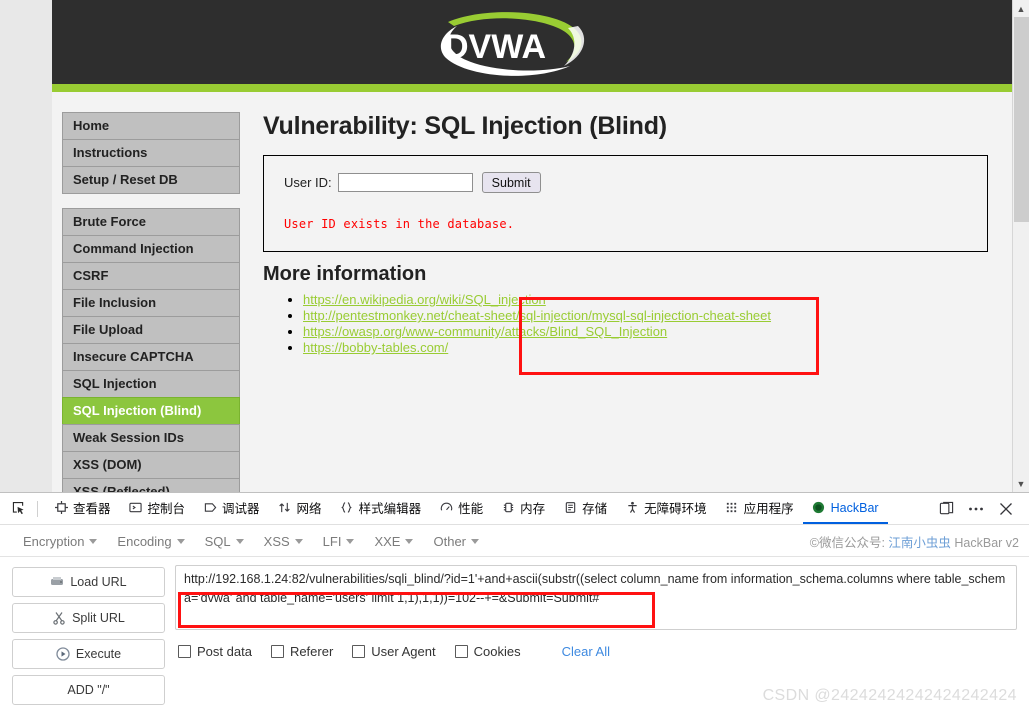 This screenshot has height=712, width=1029. What do you see at coordinates (390, 509) in the screenshot?
I see `tab-label: 样式编辑器` at bounding box center [390, 509].